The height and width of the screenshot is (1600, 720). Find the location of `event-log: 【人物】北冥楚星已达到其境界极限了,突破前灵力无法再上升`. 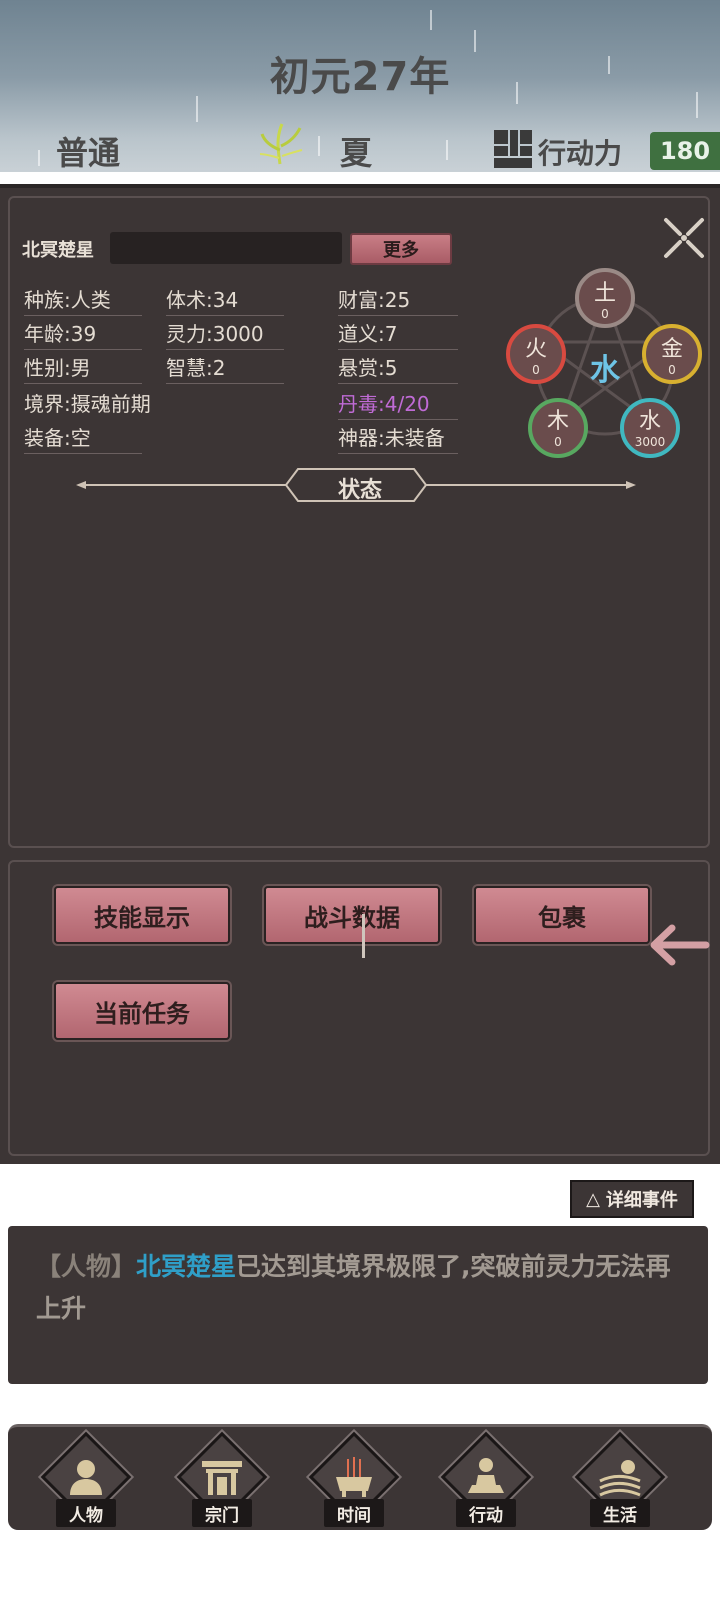

event-log: 【人物】北冥楚星已达到其境界极限了,突破前灵力无法再上升 is located at coordinates (358, 1305).